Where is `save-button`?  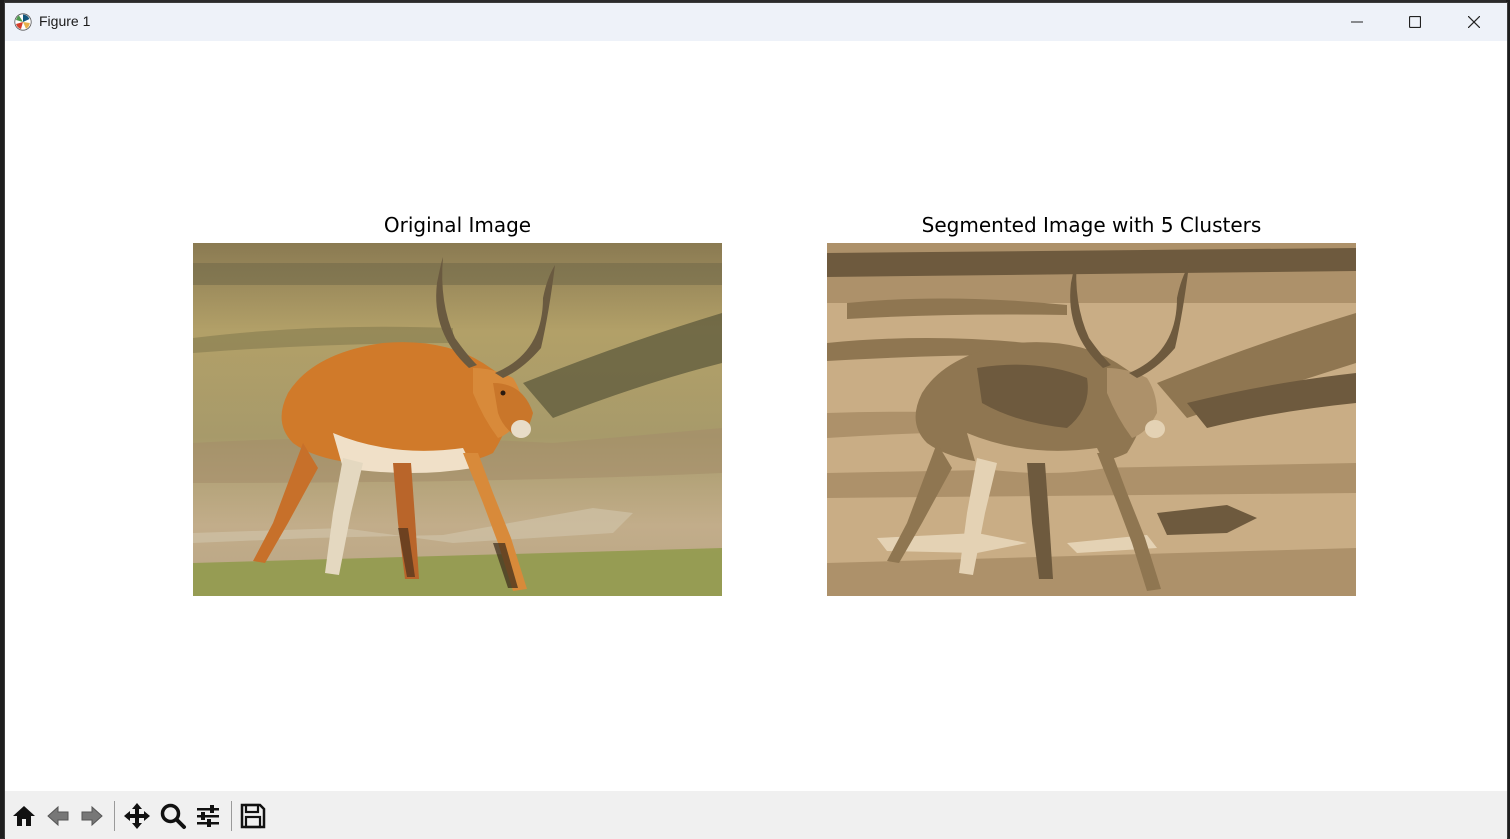
save-button is located at coordinates (253, 816).